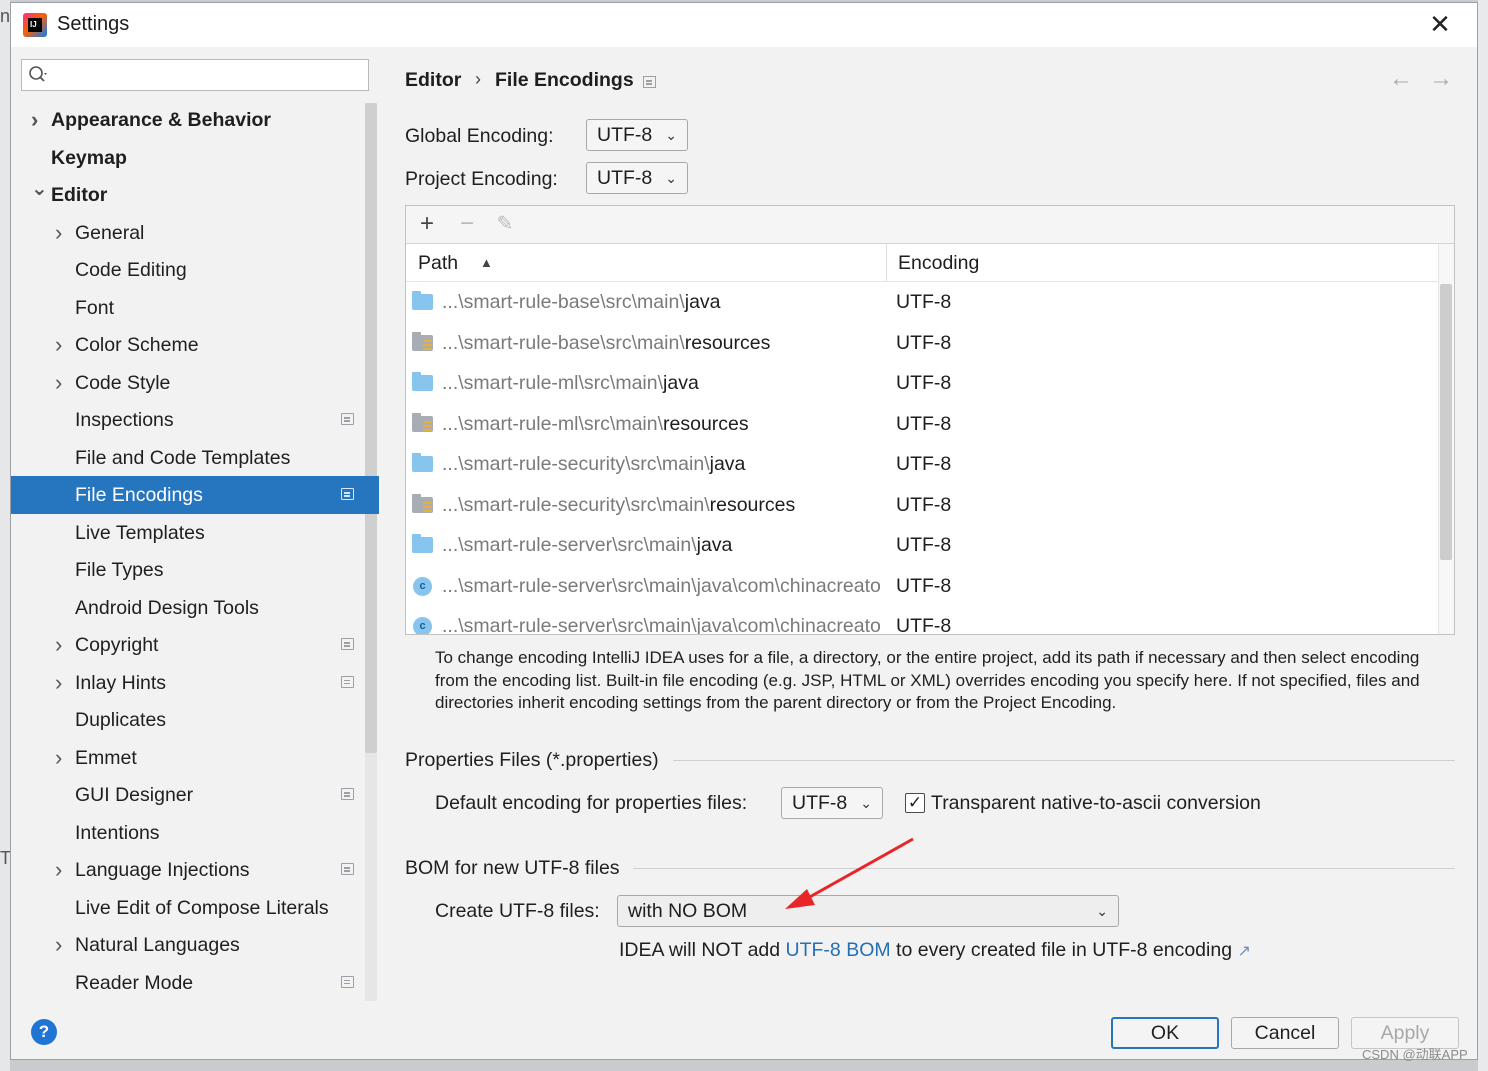 This screenshot has width=1488, height=1071. Describe the element at coordinates (202, 907) in the screenshot. I see `tree-item-label: Live Edit of Compose Literals` at that location.